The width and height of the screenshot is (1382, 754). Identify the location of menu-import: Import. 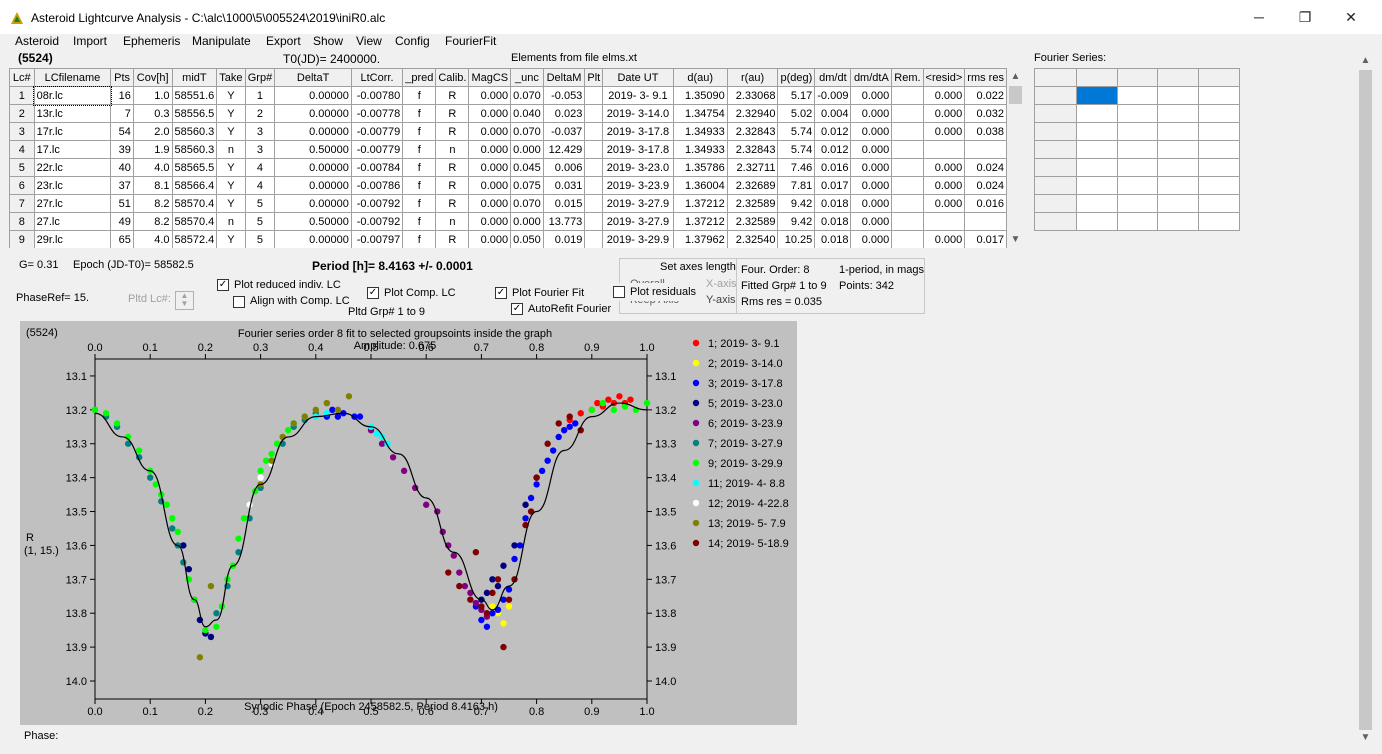
(90, 41).